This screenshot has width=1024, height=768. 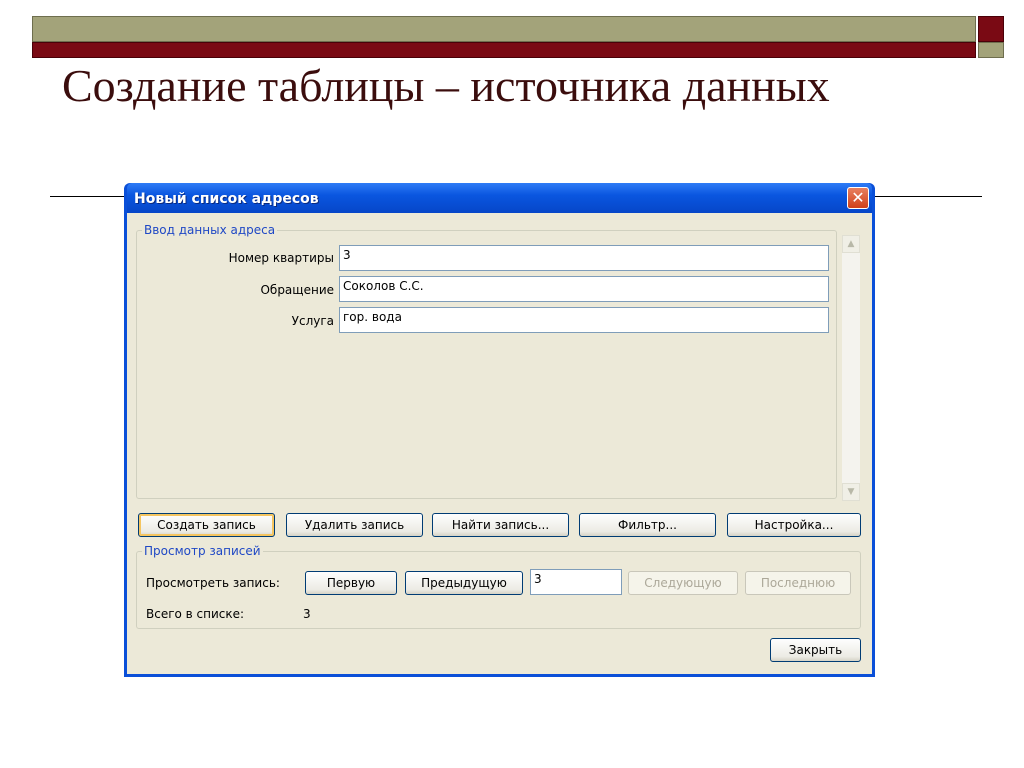 What do you see at coordinates (354, 525) in the screenshot?
I see `delete-record-button: Удалить запись` at bounding box center [354, 525].